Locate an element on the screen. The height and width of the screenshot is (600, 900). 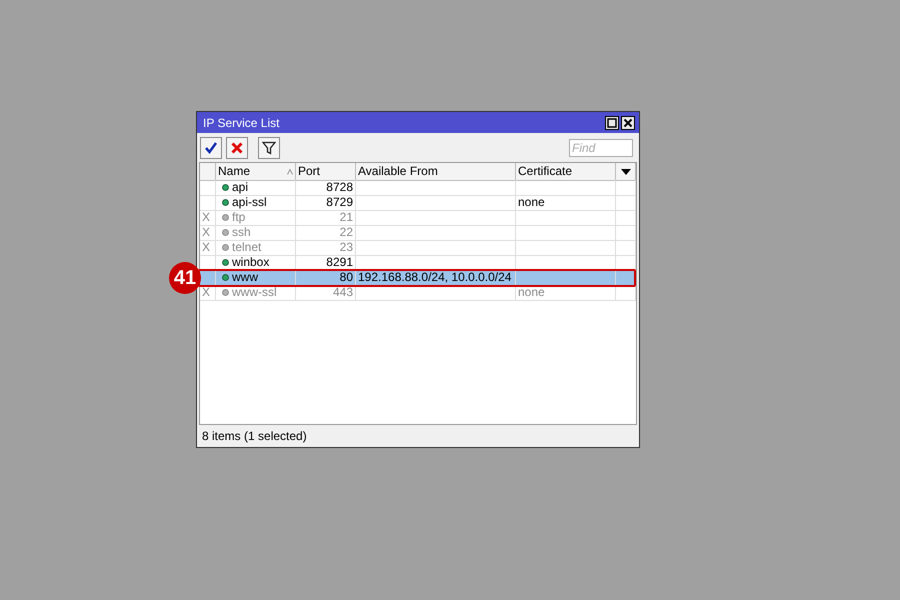
table-cell: www-ssl is located at coordinates (254, 292).